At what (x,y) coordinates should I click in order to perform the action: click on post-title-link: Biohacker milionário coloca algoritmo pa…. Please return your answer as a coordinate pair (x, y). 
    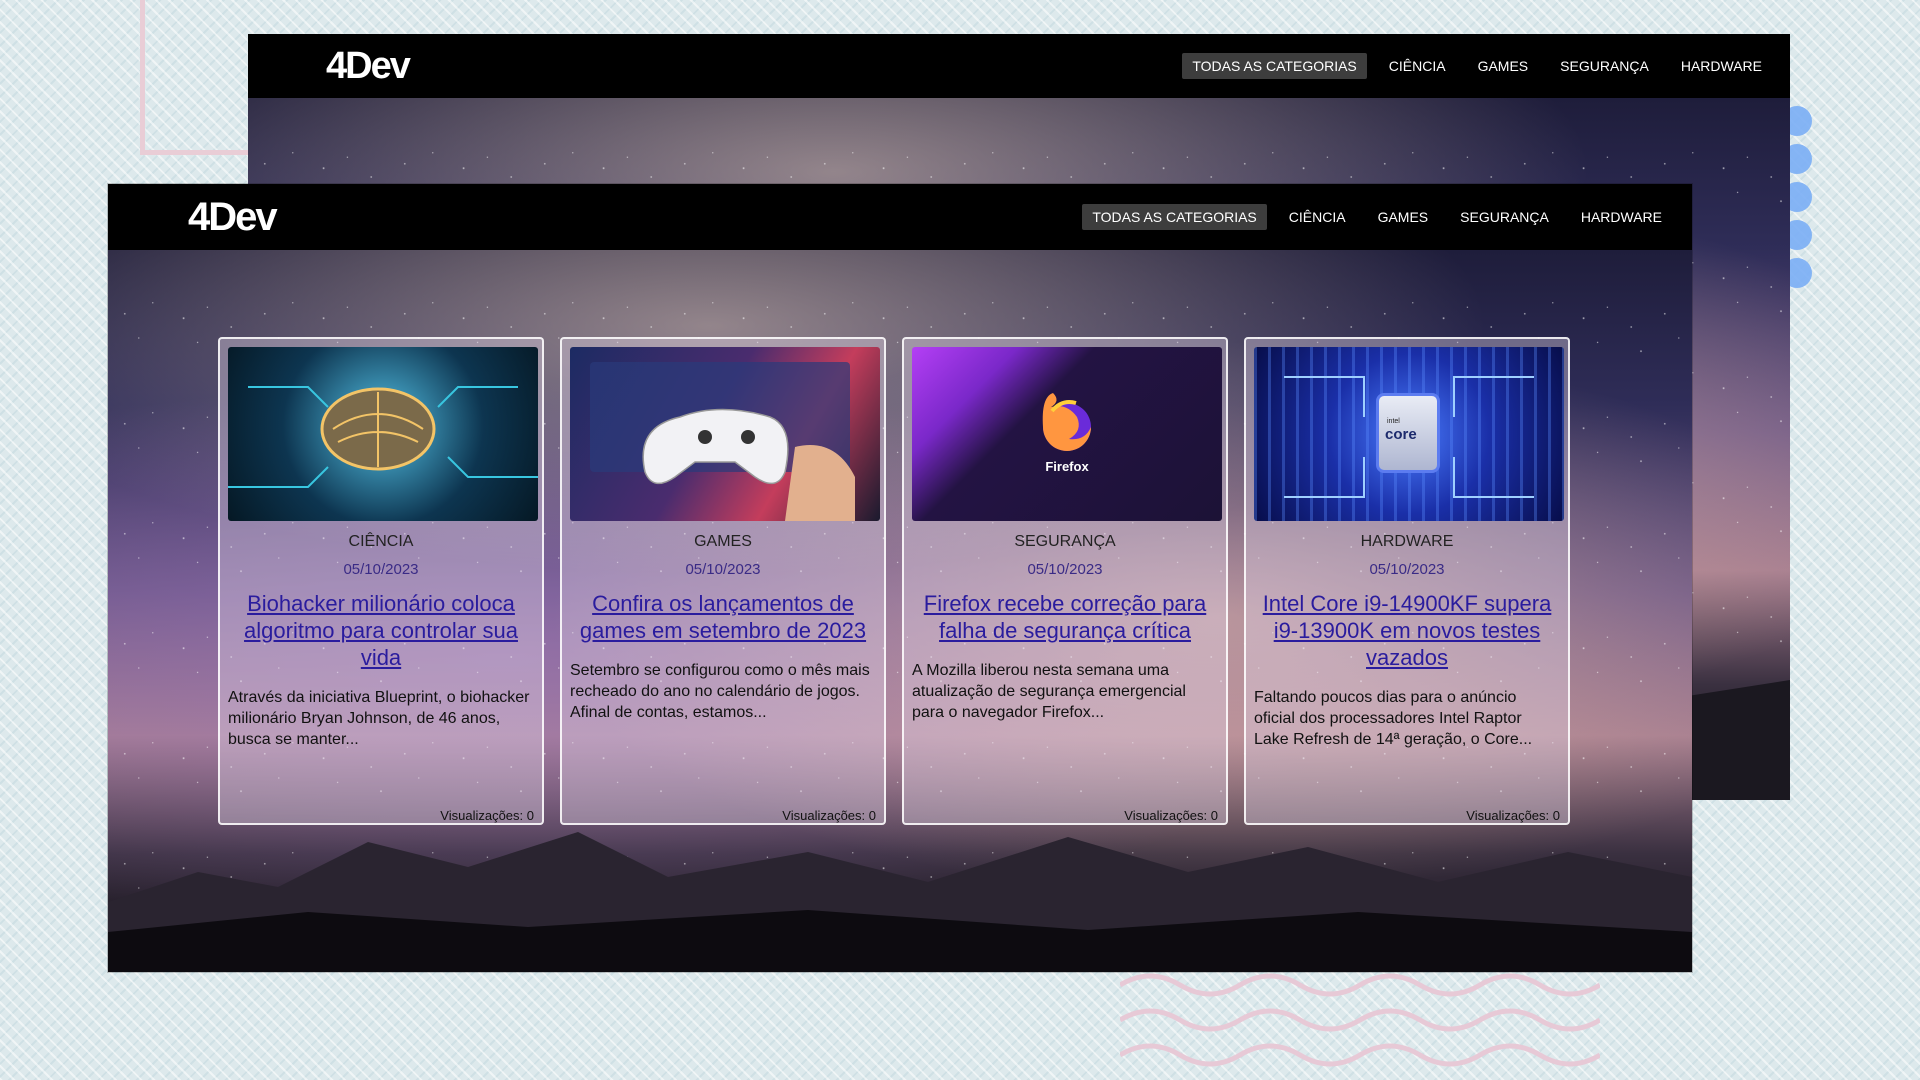
    Looking at the image, I should click on (381, 630).